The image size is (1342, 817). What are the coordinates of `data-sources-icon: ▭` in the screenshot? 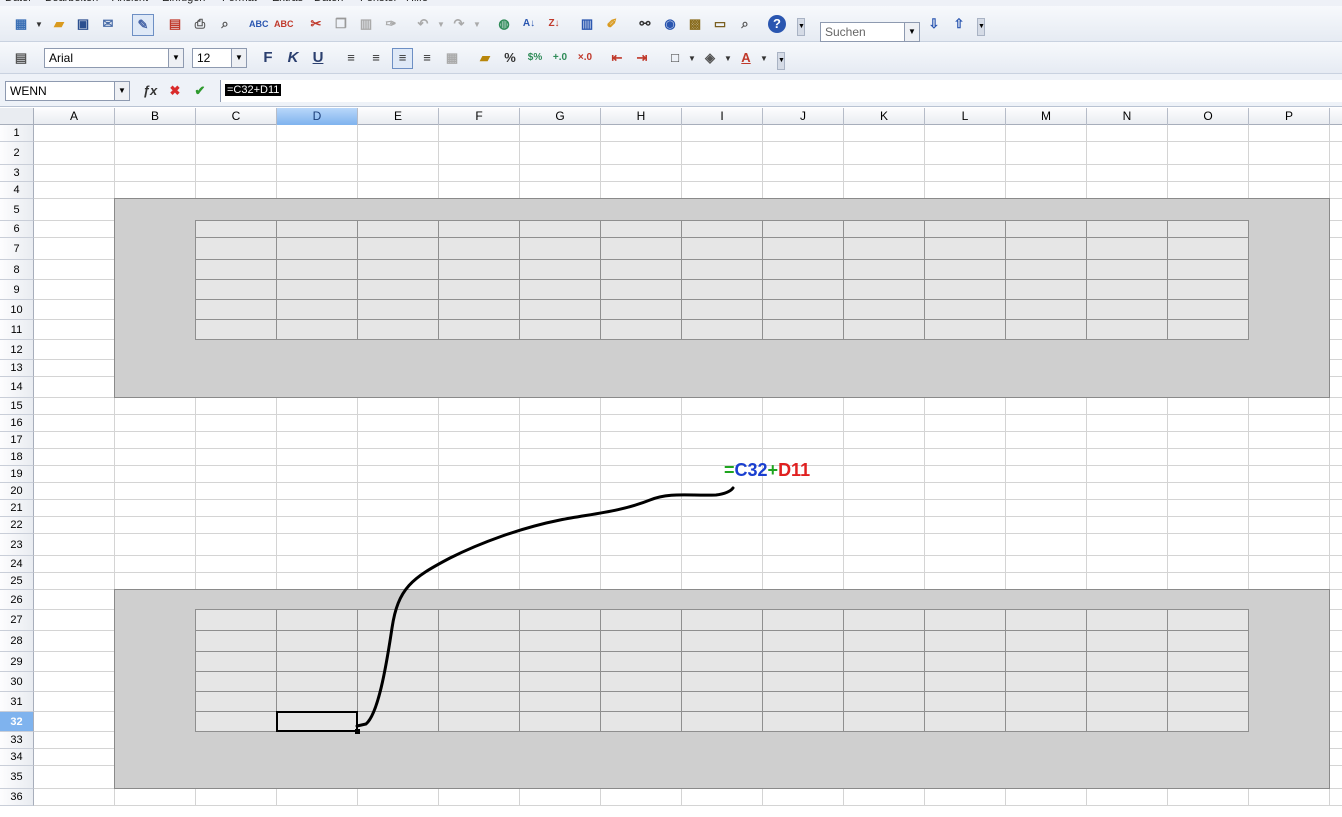 It's located at (720, 24).